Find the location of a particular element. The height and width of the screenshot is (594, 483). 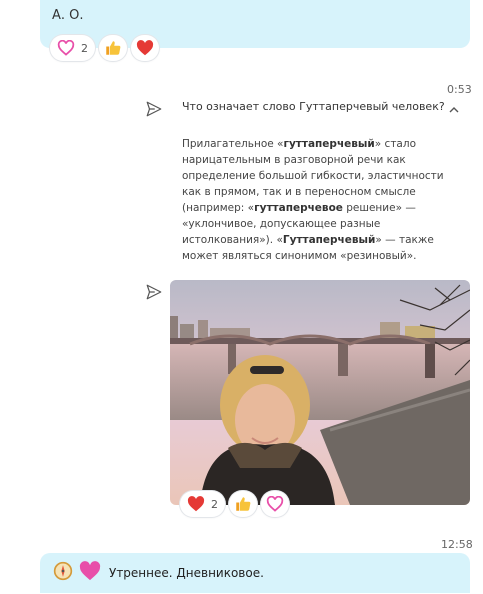

reaction-outline-heart is located at coordinates (275, 504).